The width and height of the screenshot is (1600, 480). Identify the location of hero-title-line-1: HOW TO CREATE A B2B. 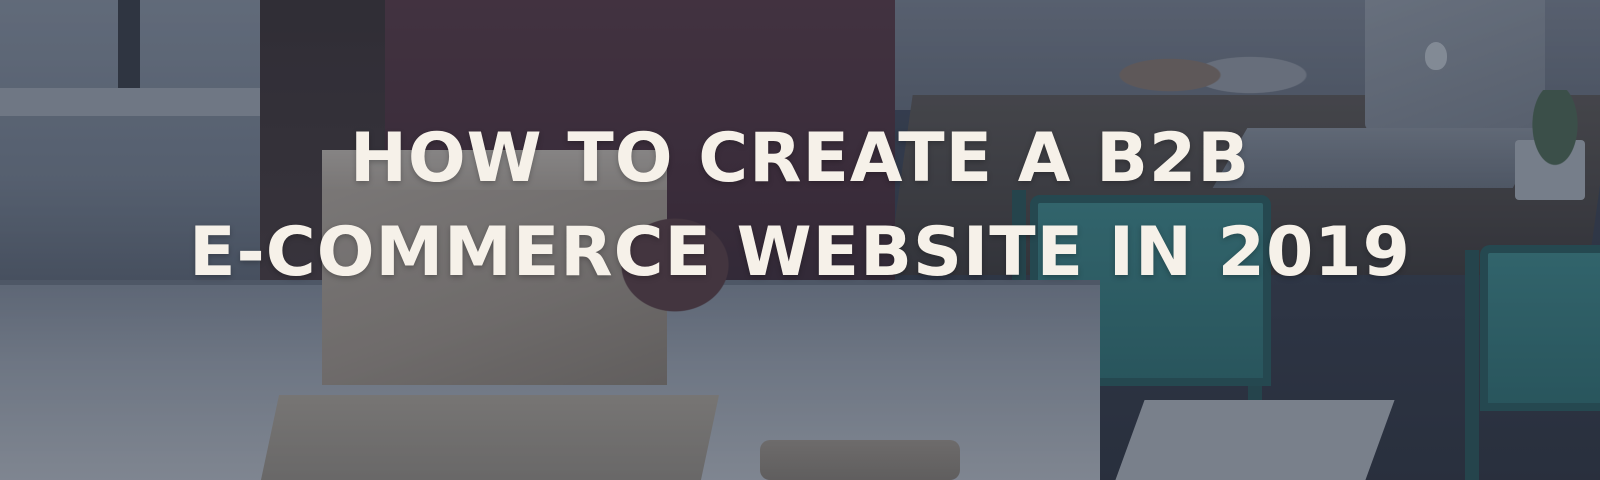
(800, 158).